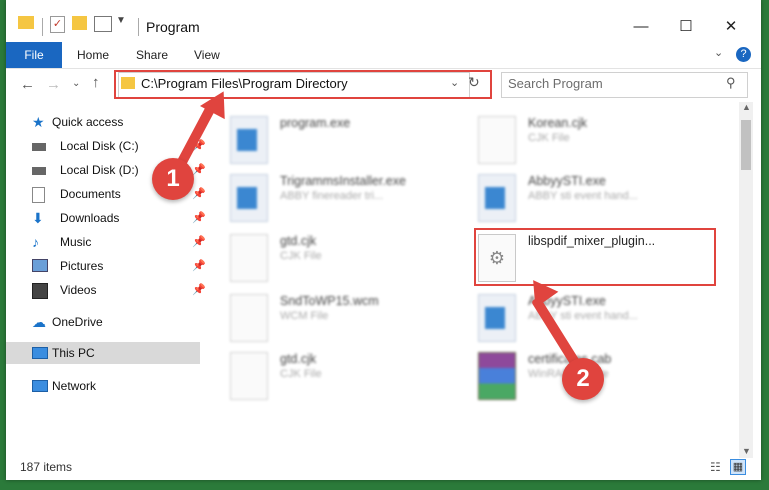 The width and height of the screenshot is (769, 490). I want to click on file-type: WCM File, so click(304, 316).